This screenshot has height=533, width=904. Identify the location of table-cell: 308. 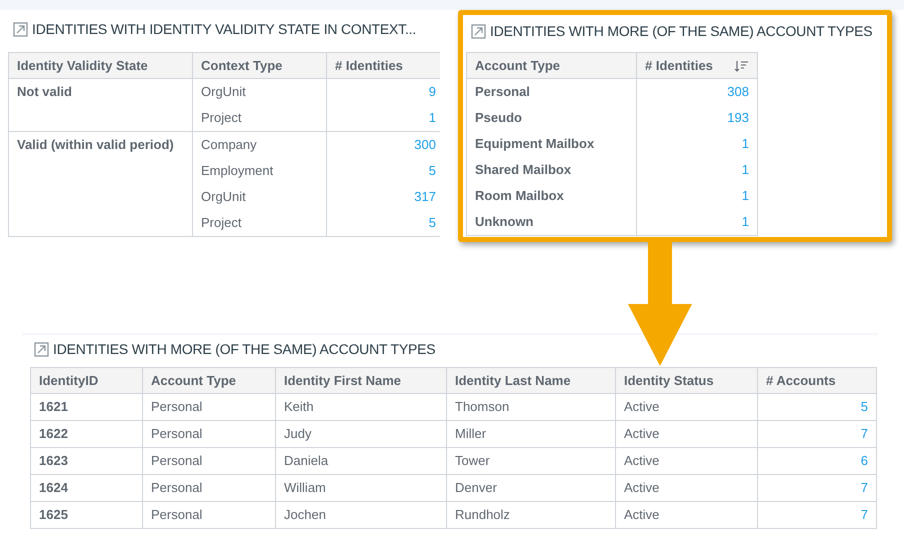
(697, 91).